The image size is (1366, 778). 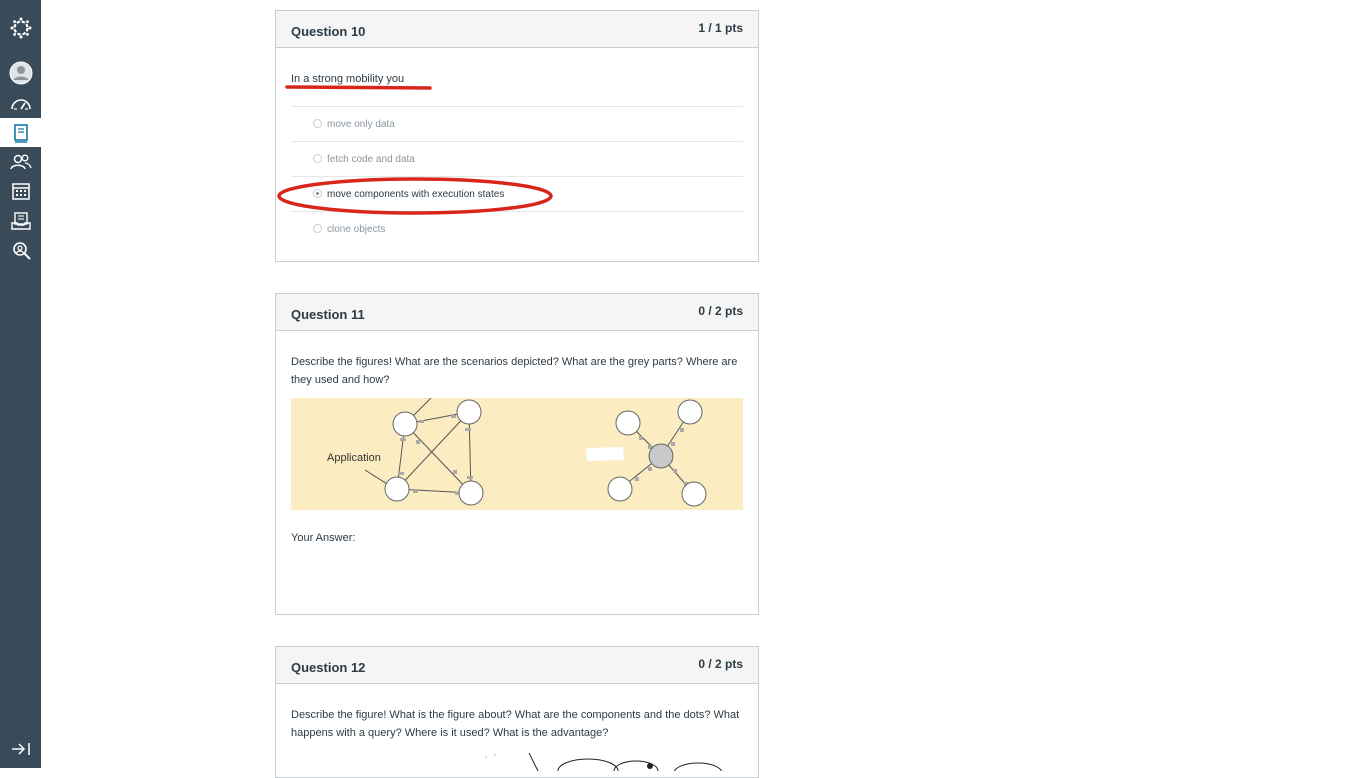 What do you see at coordinates (720, 28) in the screenshot?
I see `question-points: 1 / 1 pts` at bounding box center [720, 28].